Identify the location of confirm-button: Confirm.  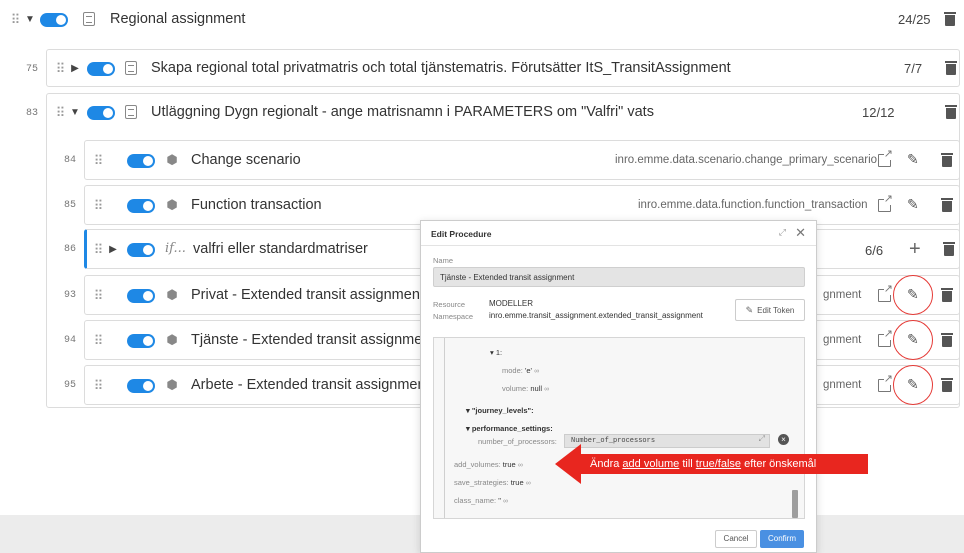
(782, 539).